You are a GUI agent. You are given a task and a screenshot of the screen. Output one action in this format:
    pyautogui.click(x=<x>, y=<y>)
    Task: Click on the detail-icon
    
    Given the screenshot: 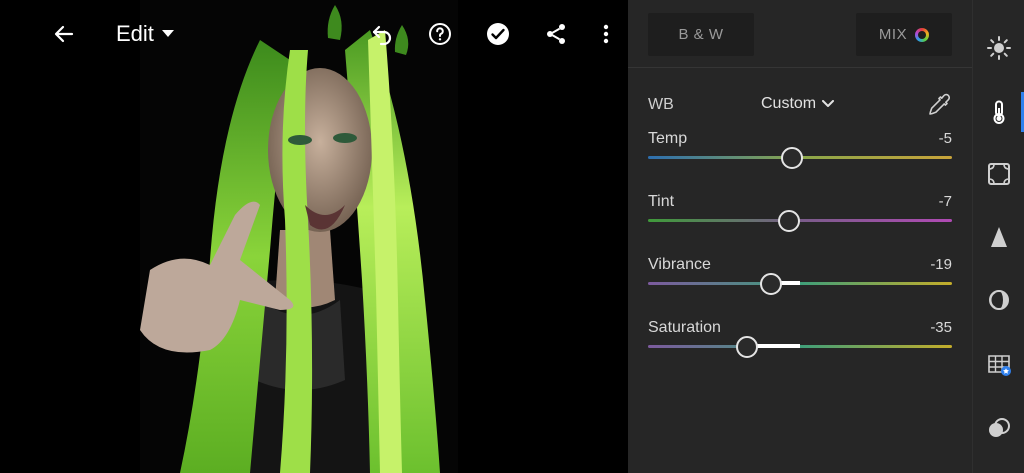 What is the action you would take?
    pyautogui.click(x=999, y=237)
    